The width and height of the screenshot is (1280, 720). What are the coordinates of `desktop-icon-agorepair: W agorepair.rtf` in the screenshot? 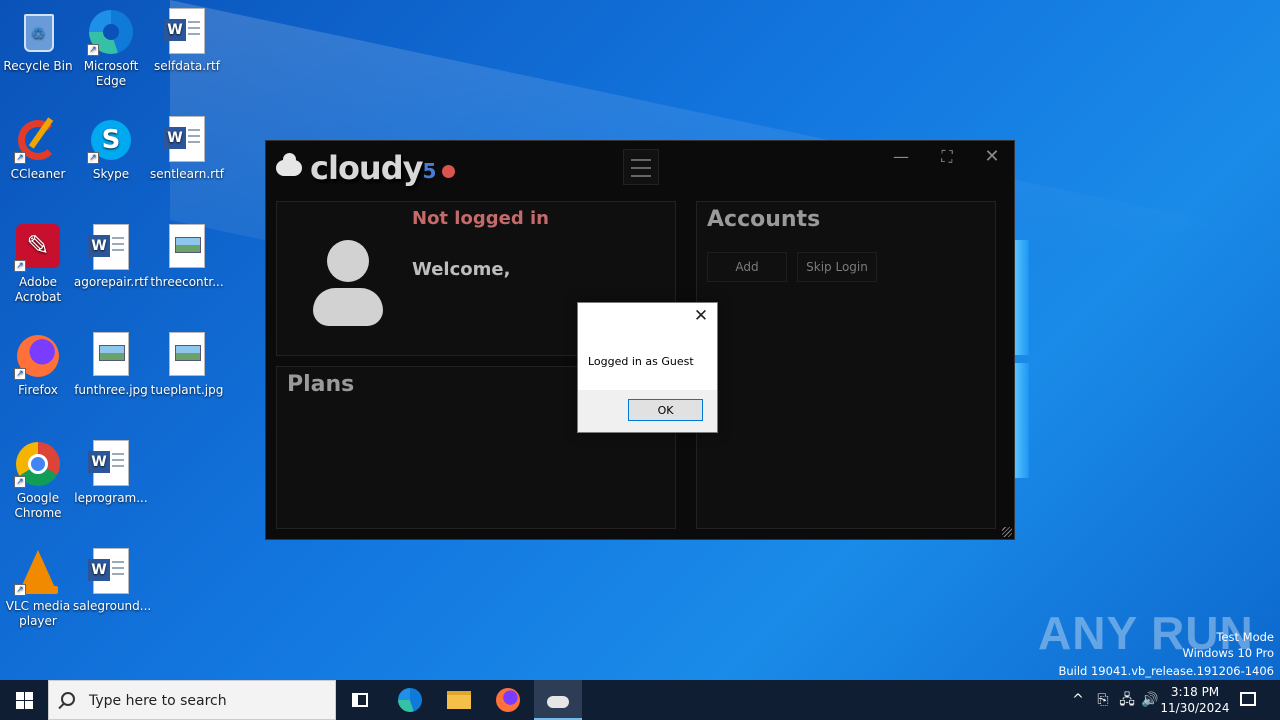 It's located at (111, 257).